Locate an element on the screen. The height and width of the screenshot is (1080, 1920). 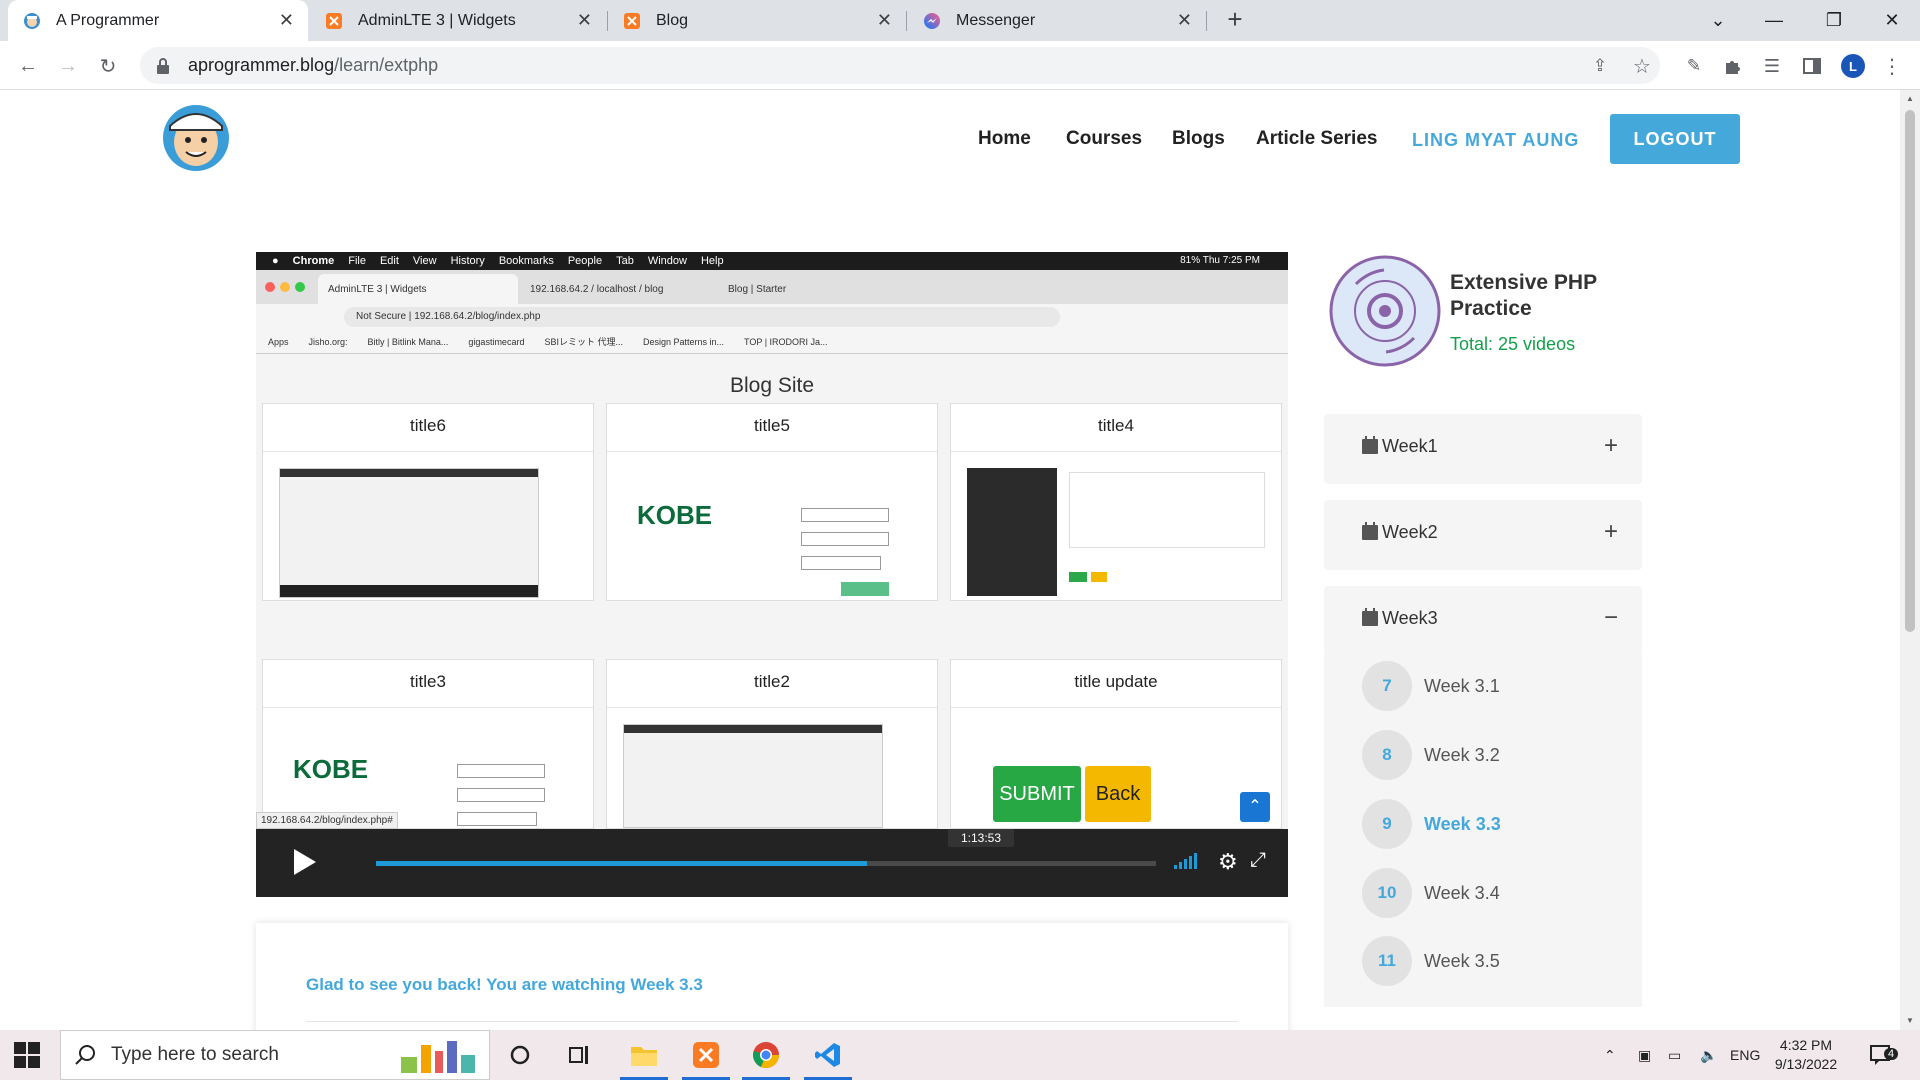
search-placeholder: Type here to search is located at coordinates (195, 1054).